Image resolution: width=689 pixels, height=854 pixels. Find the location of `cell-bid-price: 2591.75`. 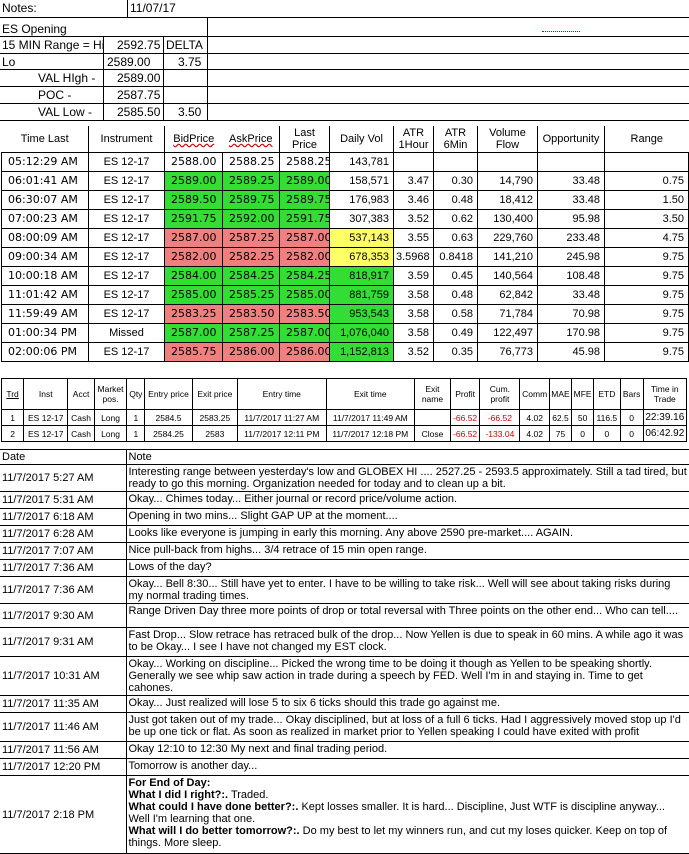

cell-bid-price: 2591.75 is located at coordinates (193, 218).